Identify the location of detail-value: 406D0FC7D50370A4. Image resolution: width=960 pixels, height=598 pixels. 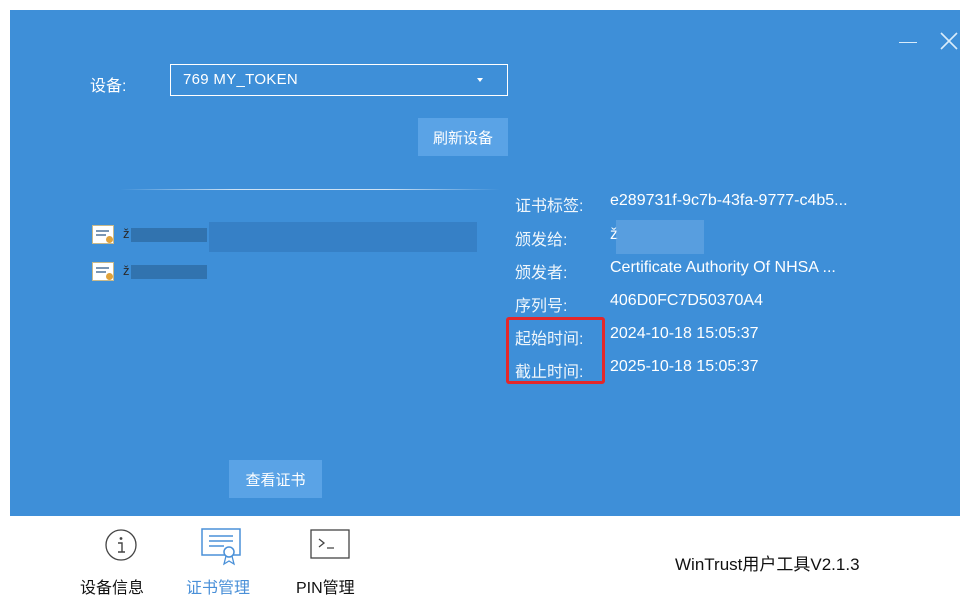
(686, 300).